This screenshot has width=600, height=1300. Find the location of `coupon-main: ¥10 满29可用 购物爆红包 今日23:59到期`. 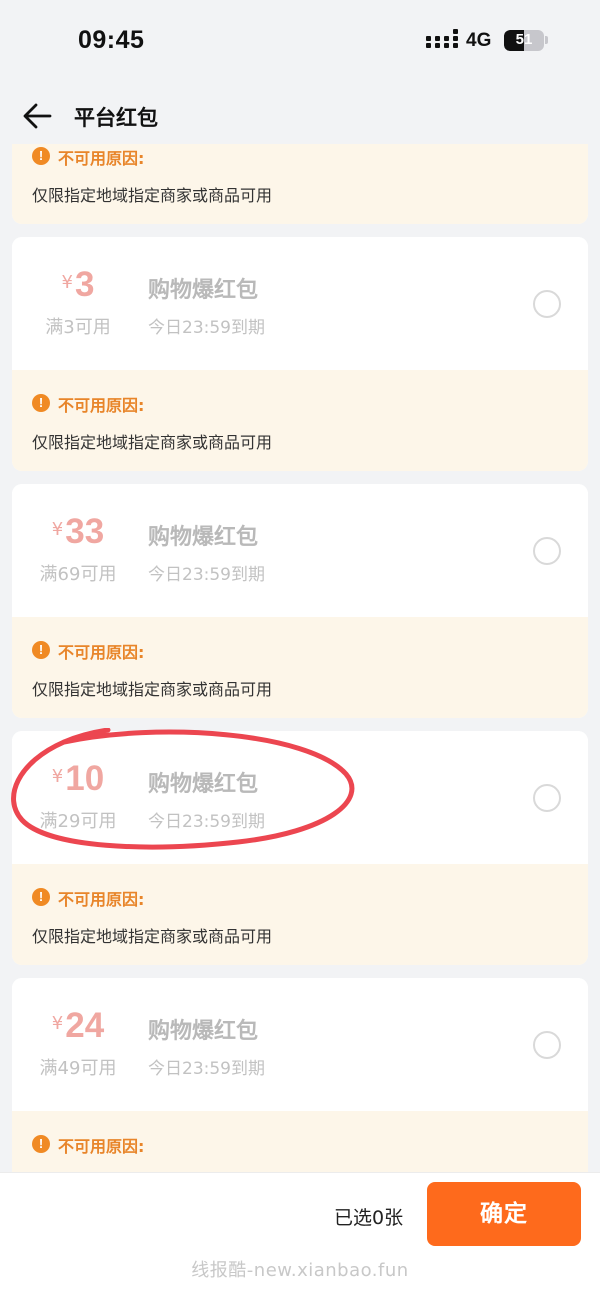

coupon-main: ¥10 满29可用 购物爆红包 今日23:59到期 is located at coordinates (300, 797).